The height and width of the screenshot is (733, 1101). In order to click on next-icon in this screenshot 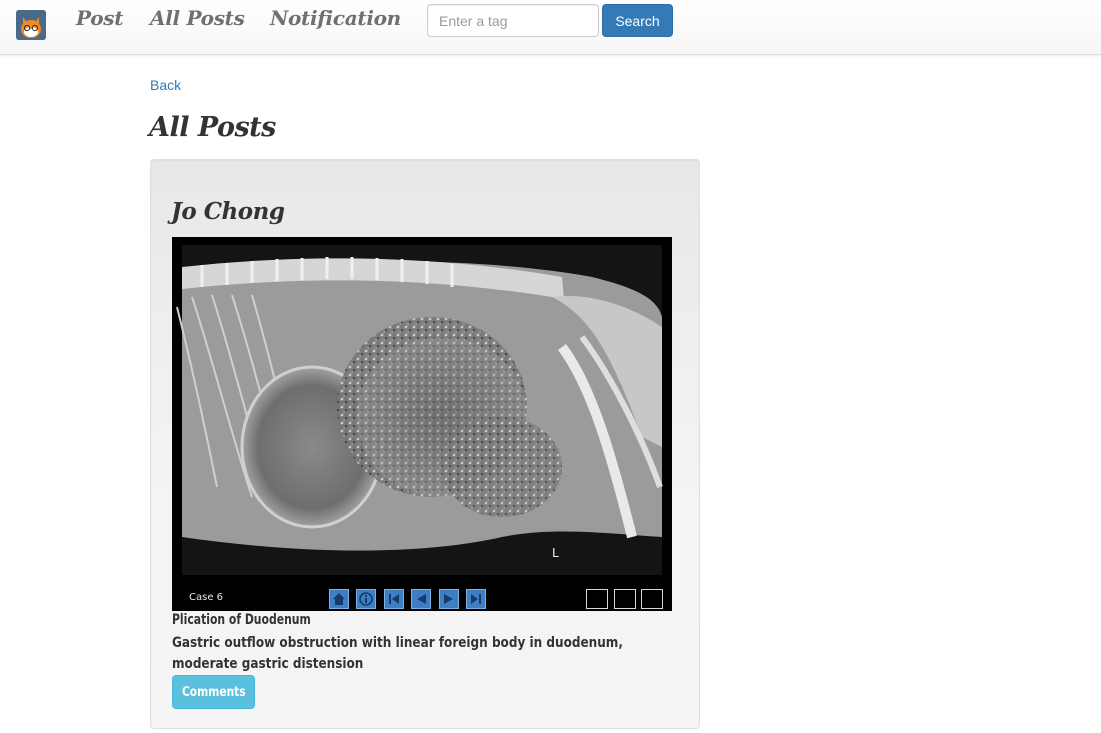, I will do `click(449, 599)`.